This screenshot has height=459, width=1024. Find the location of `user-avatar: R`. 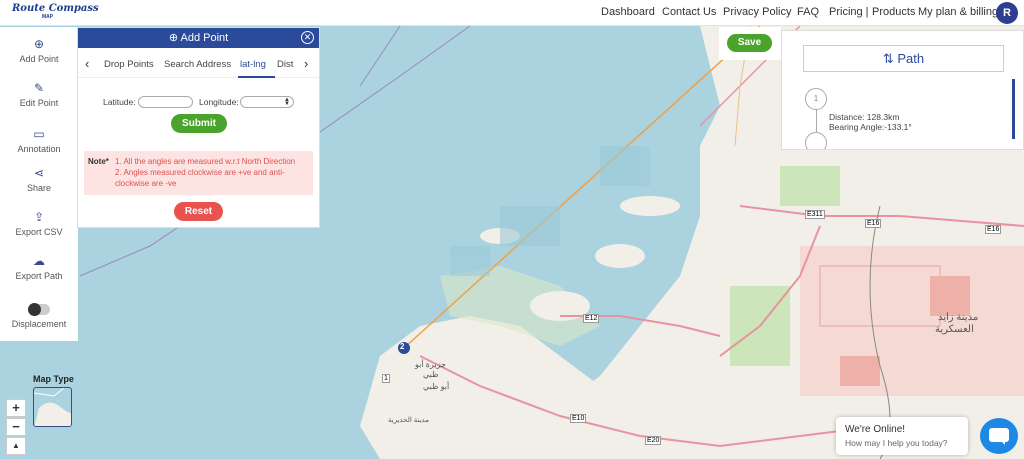

user-avatar: R is located at coordinates (1007, 13).